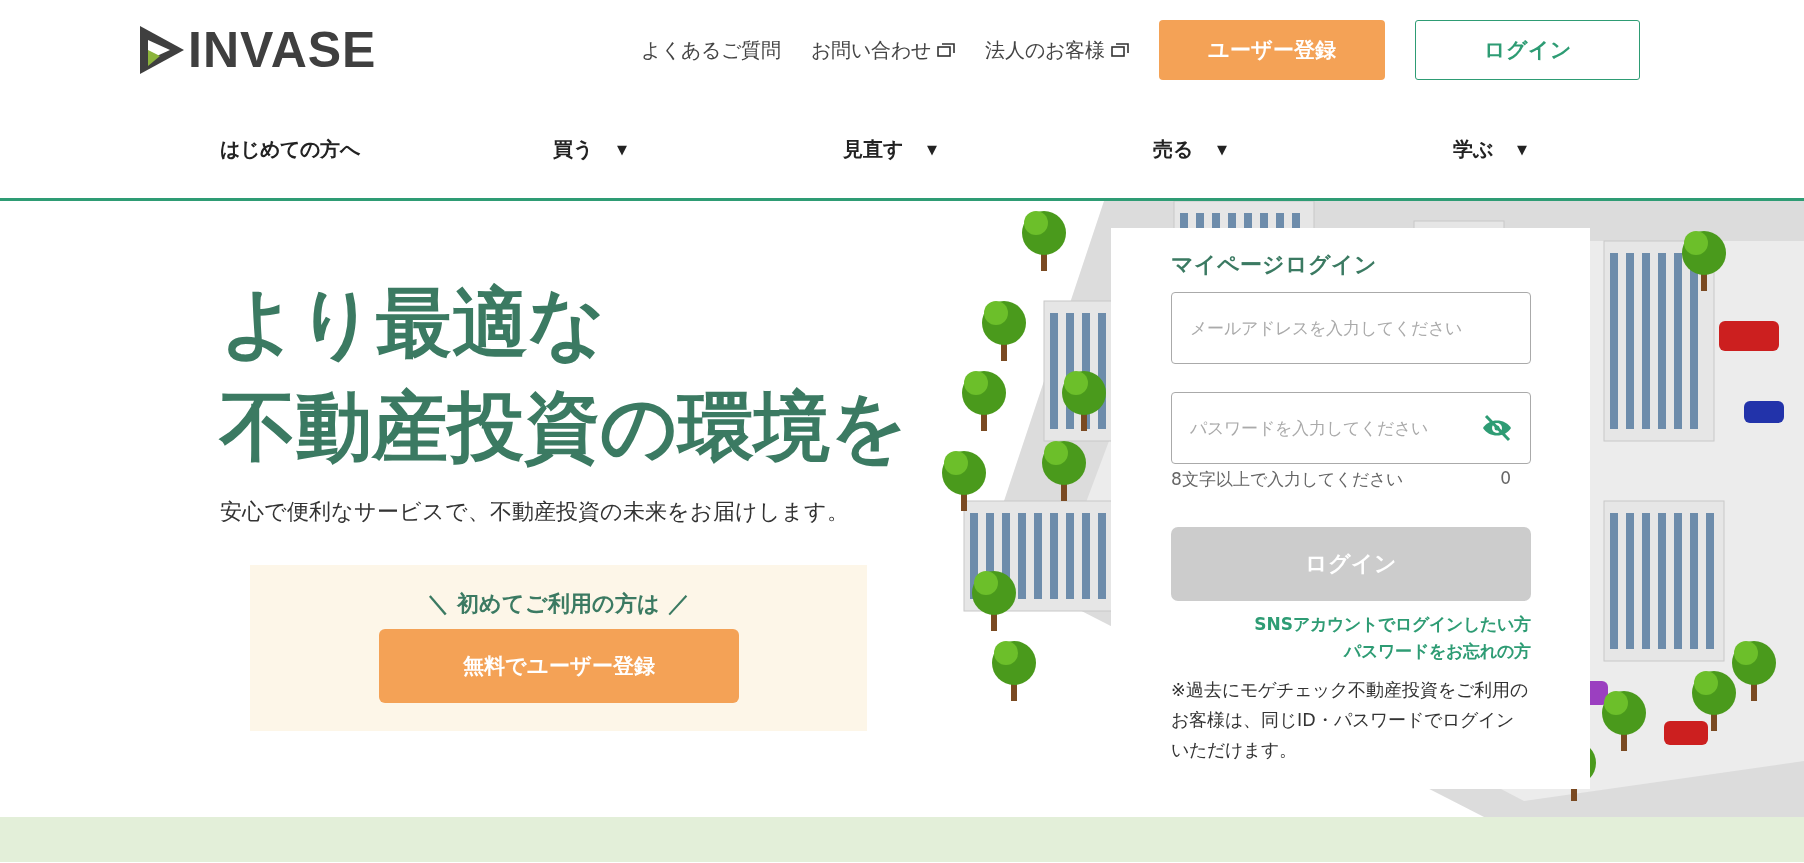  What do you see at coordinates (711, 50) in the screenshot?
I see `header-link: よくあるご質問` at bounding box center [711, 50].